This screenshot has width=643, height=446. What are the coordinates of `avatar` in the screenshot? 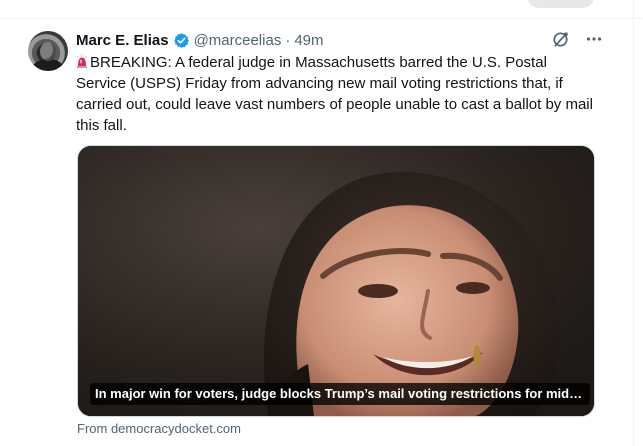 It's located at (48, 51).